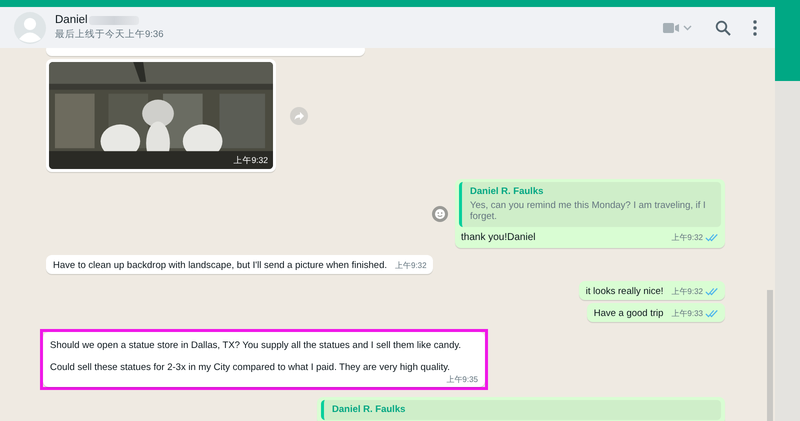  Describe the element at coordinates (687, 313) in the screenshot. I see `message-time: 上午9:33` at that location.